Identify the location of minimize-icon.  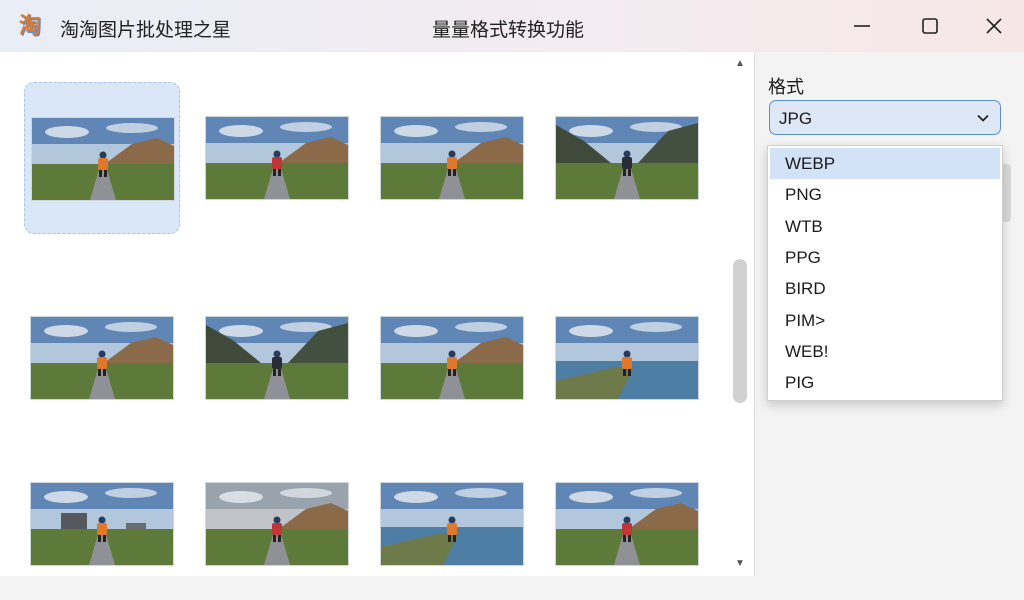
(862, 26).